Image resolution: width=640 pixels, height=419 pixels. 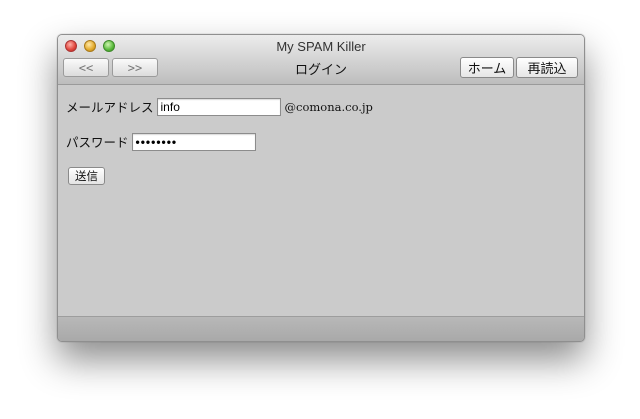 What do you see at coordinates (321, 46) in the screenshot?
I see `window-title: My SPAM Killer` at bounding box center [321, 46].